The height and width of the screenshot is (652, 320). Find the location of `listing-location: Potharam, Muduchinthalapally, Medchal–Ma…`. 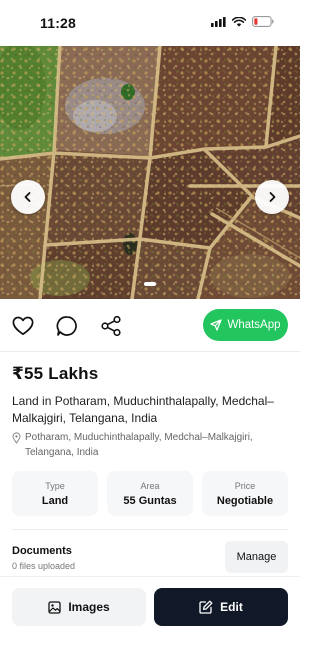

listing-location: Potharam, Muduchinthalapally, Medchal–Ma… is located at coordinates (152, 445).